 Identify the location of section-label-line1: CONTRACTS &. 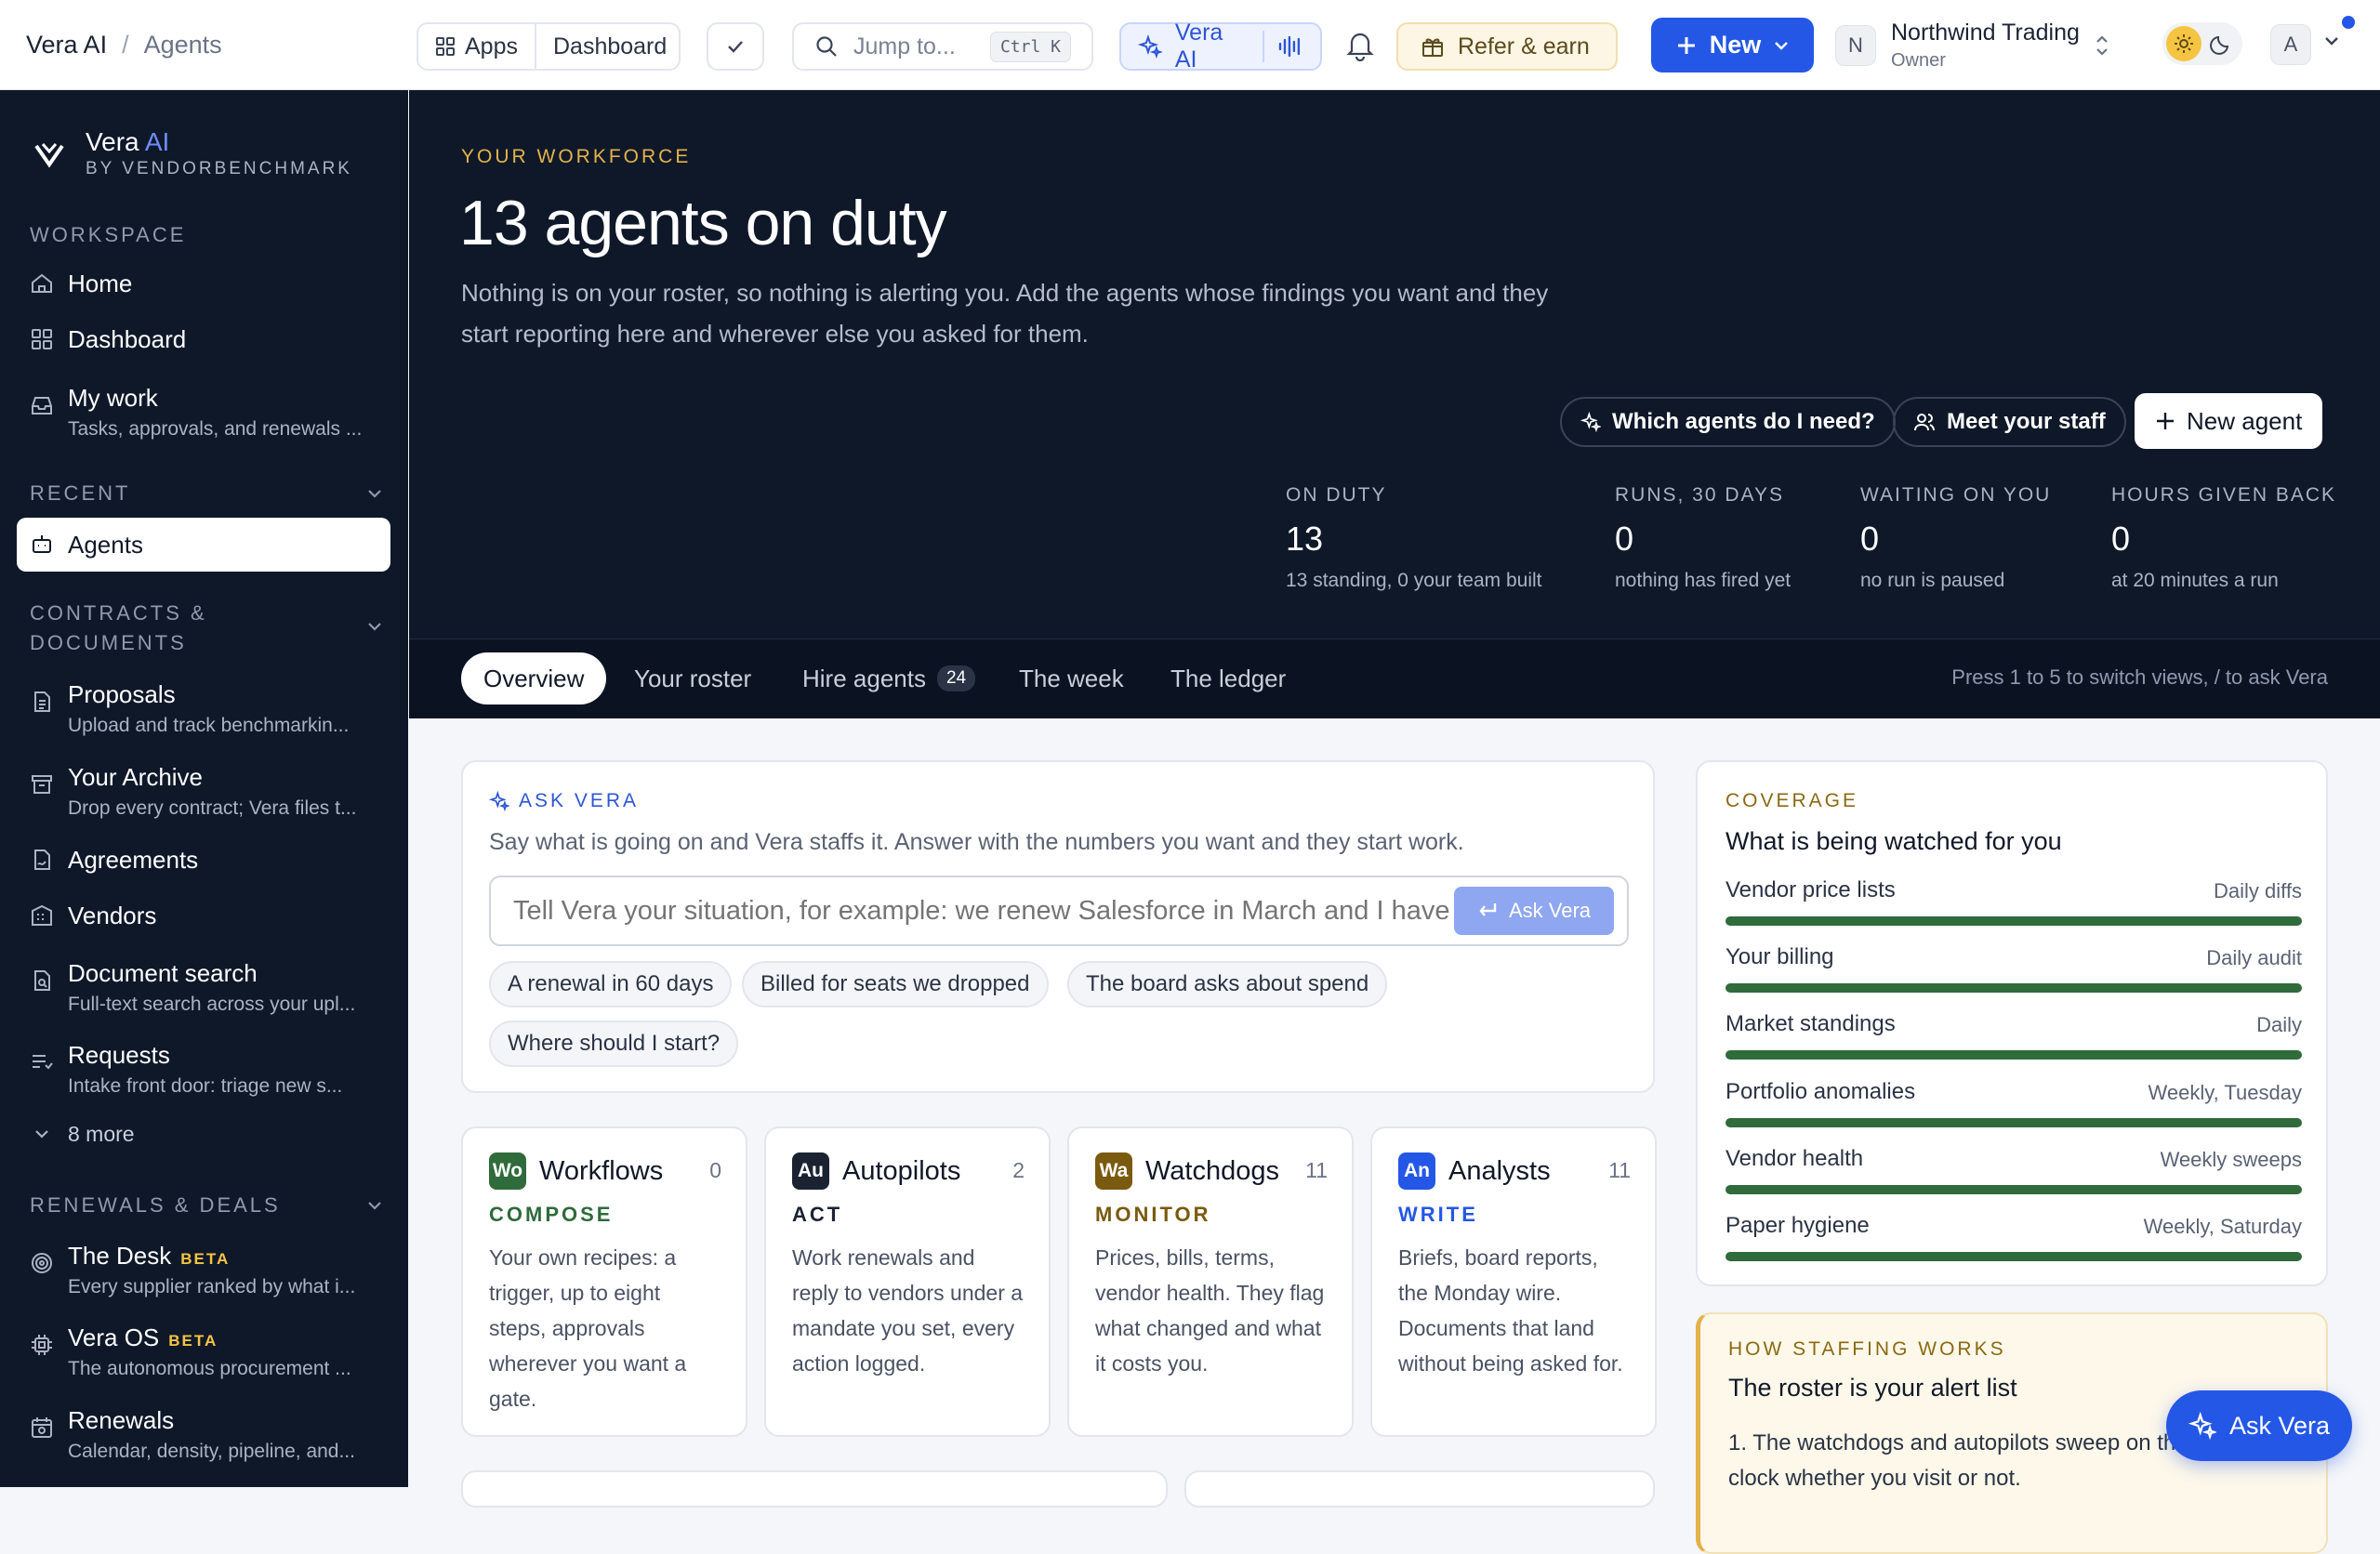
(118, 613).